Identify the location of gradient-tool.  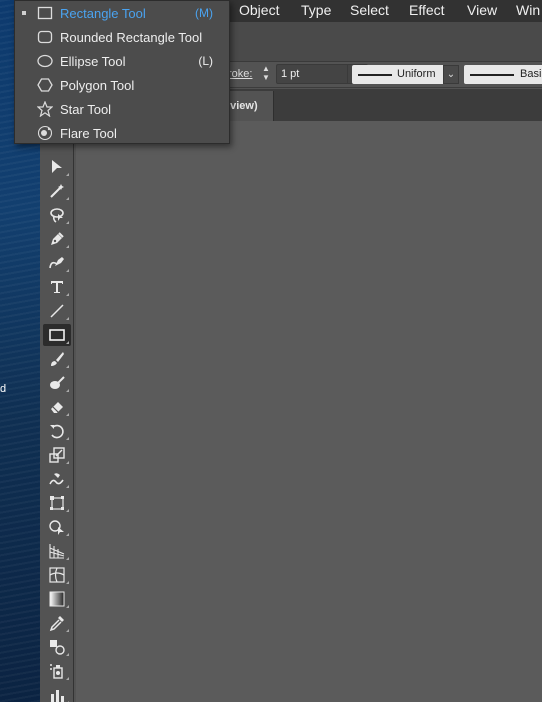
(57, 599).